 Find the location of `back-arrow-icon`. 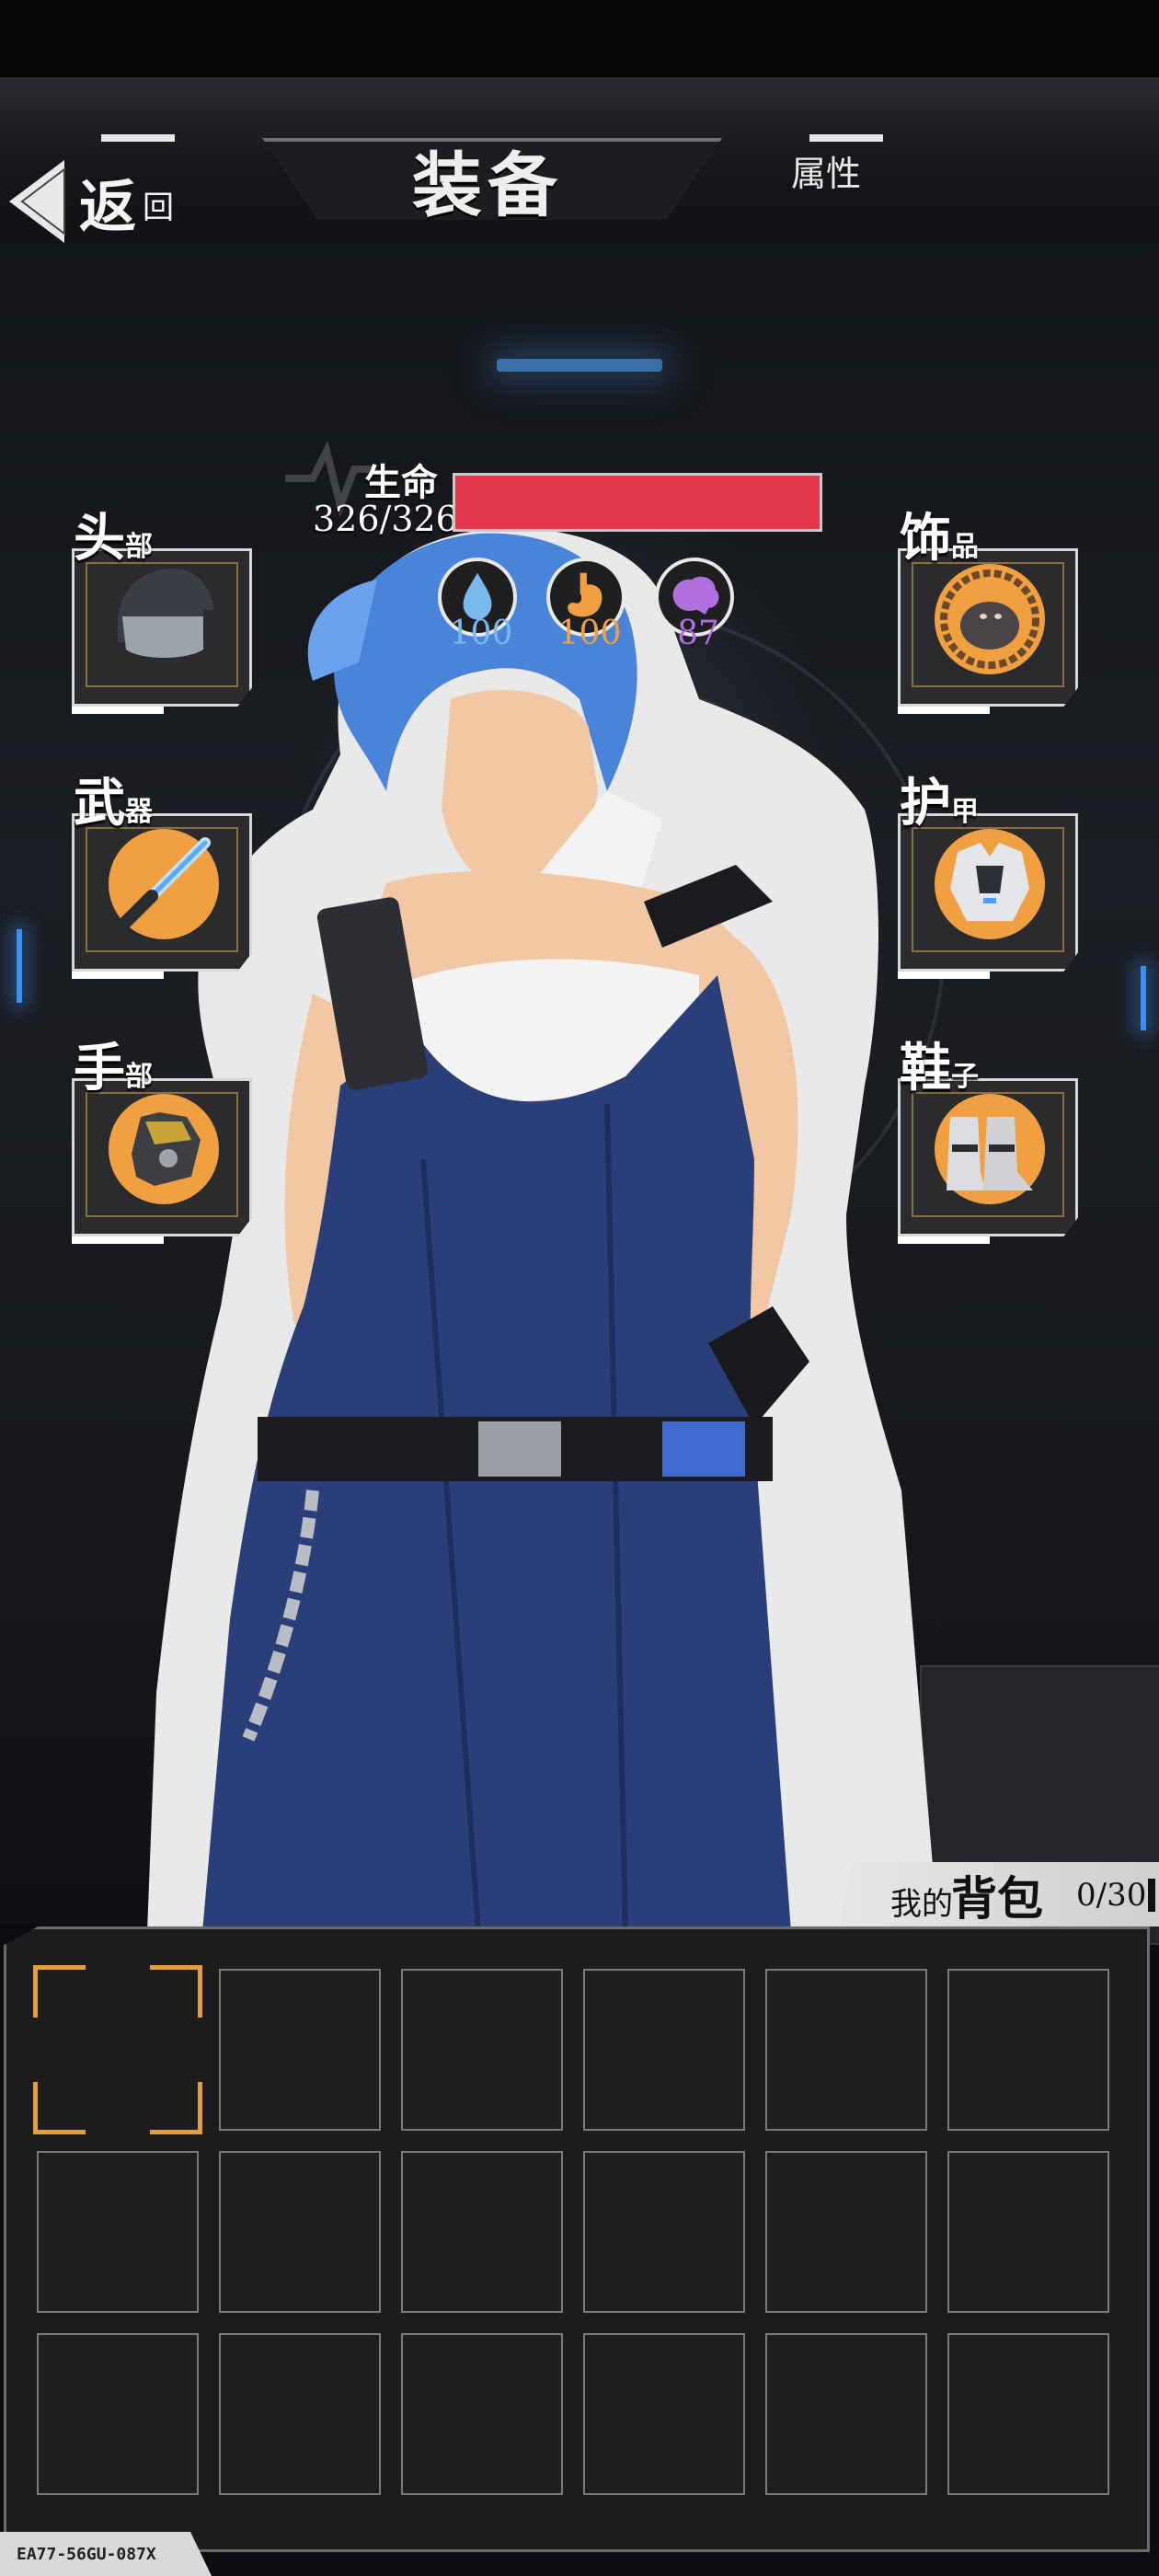

back-arrow-icon is located at coordinates (37, 201).